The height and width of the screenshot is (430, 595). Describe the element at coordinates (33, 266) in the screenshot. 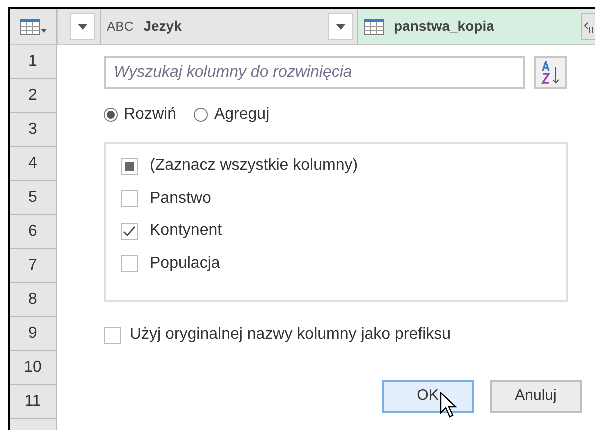

I see `row-number: 7` at that location.